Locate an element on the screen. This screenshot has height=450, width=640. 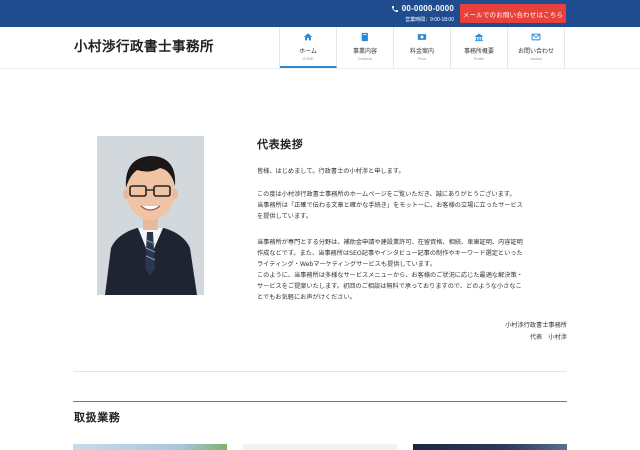
greeting-paragraph-1: 皆様、はじめまして。行政書士の小村渉と申します。 is located at coordinates (413, 171).